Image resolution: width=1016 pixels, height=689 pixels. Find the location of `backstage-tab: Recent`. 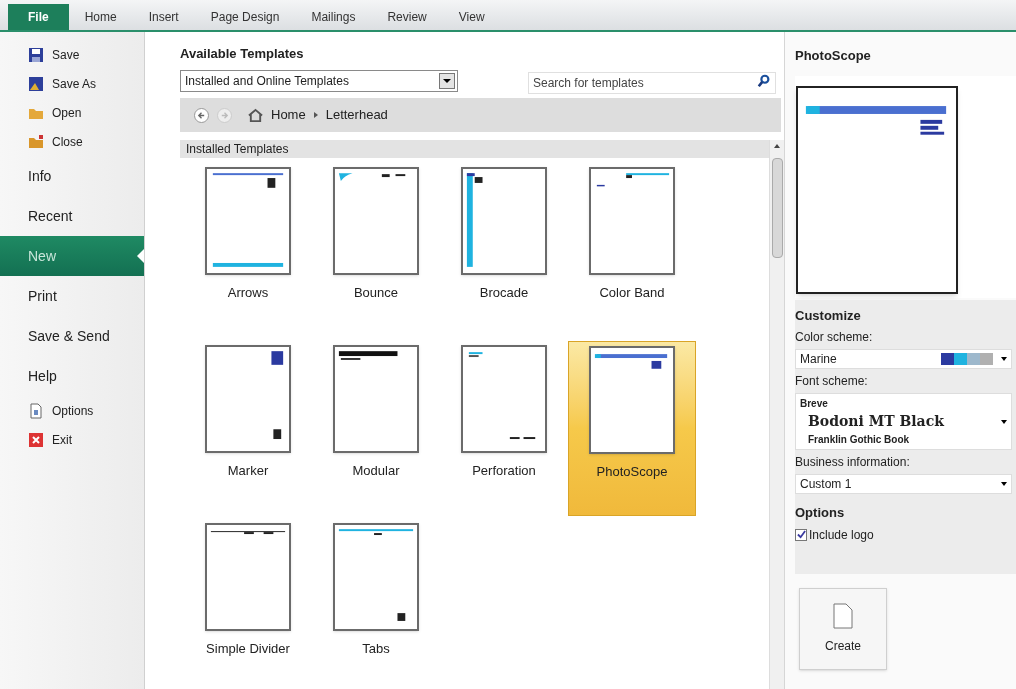

backstage-tab: Recent is located at coordinates (72, 216).